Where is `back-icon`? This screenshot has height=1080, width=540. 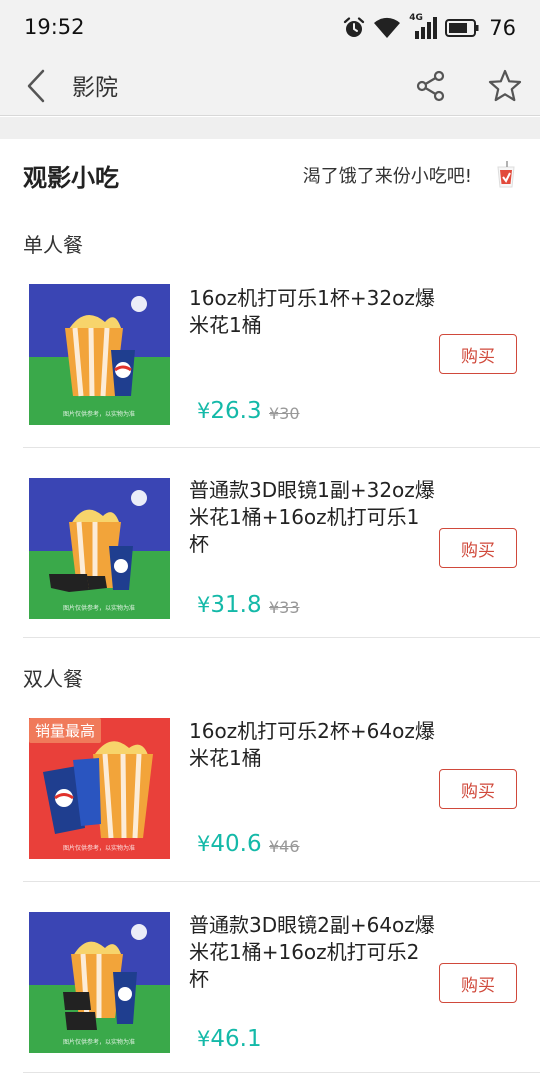 back-icon is located at coordinates (36, 86).